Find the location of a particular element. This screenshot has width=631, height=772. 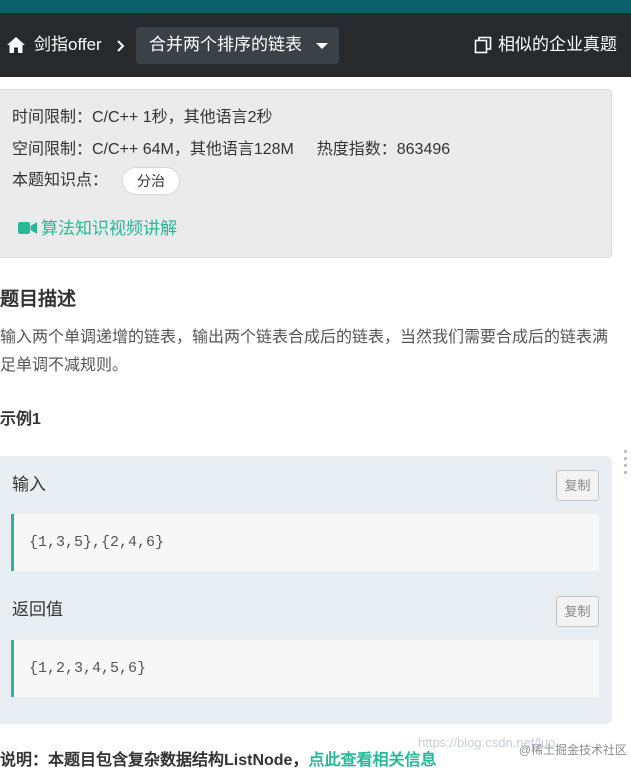

site-watermark: @稀土掘金技术社区 is located at coordinates (572, 750).